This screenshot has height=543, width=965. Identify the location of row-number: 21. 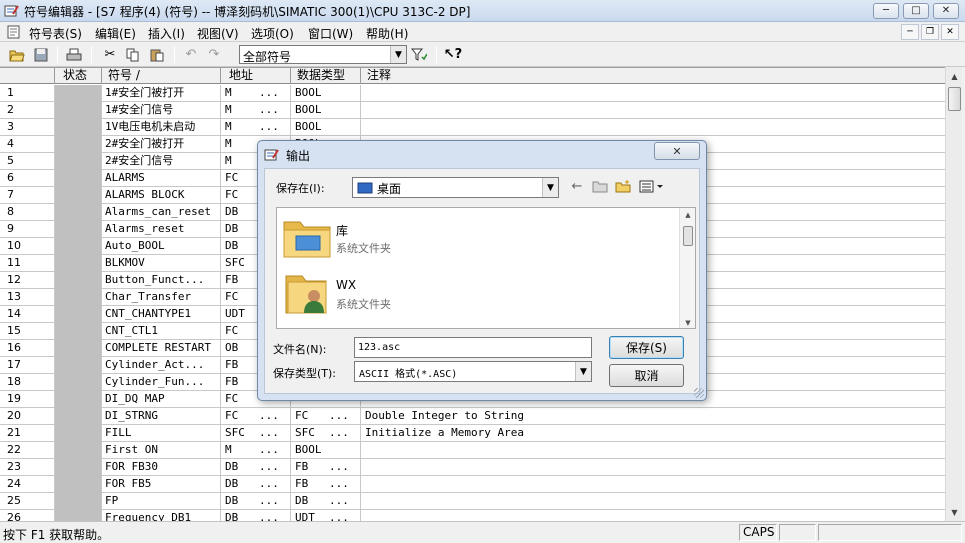
(27, 433).